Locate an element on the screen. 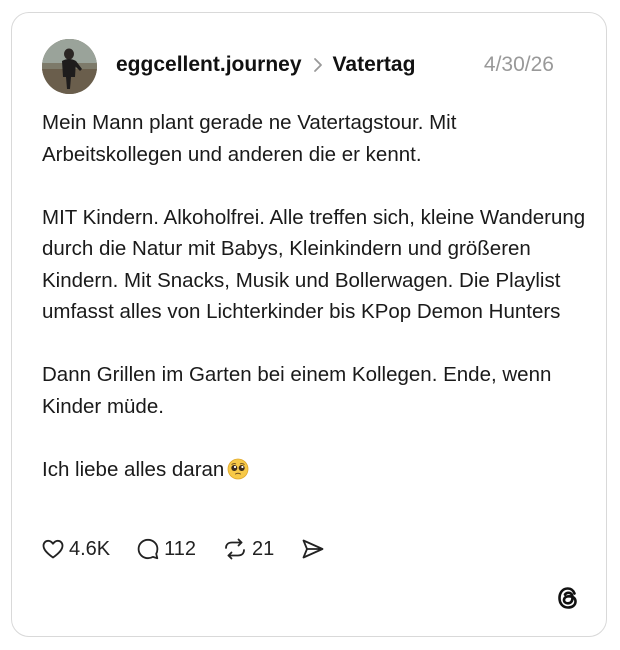 The image size is (620, 650). threads-logo-icon is located at coordinates (568, 598).